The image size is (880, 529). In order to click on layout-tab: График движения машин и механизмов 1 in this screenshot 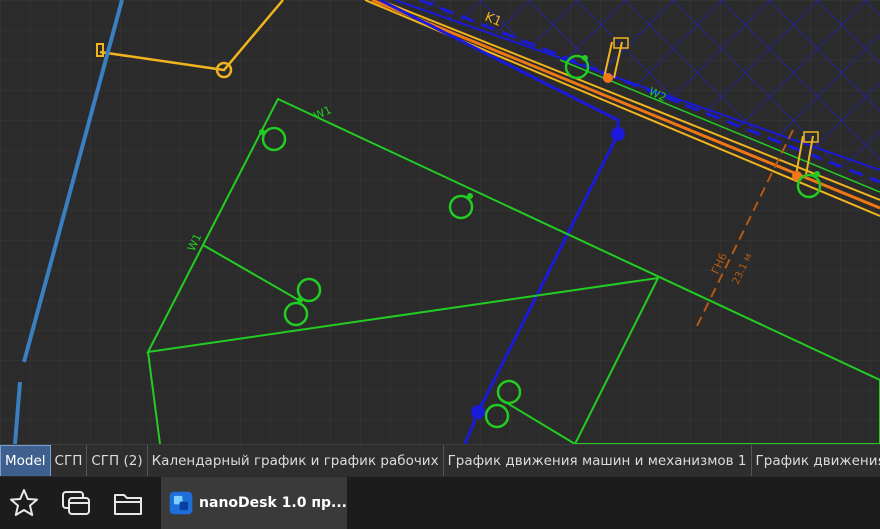, I will do `click(598, 461)`.